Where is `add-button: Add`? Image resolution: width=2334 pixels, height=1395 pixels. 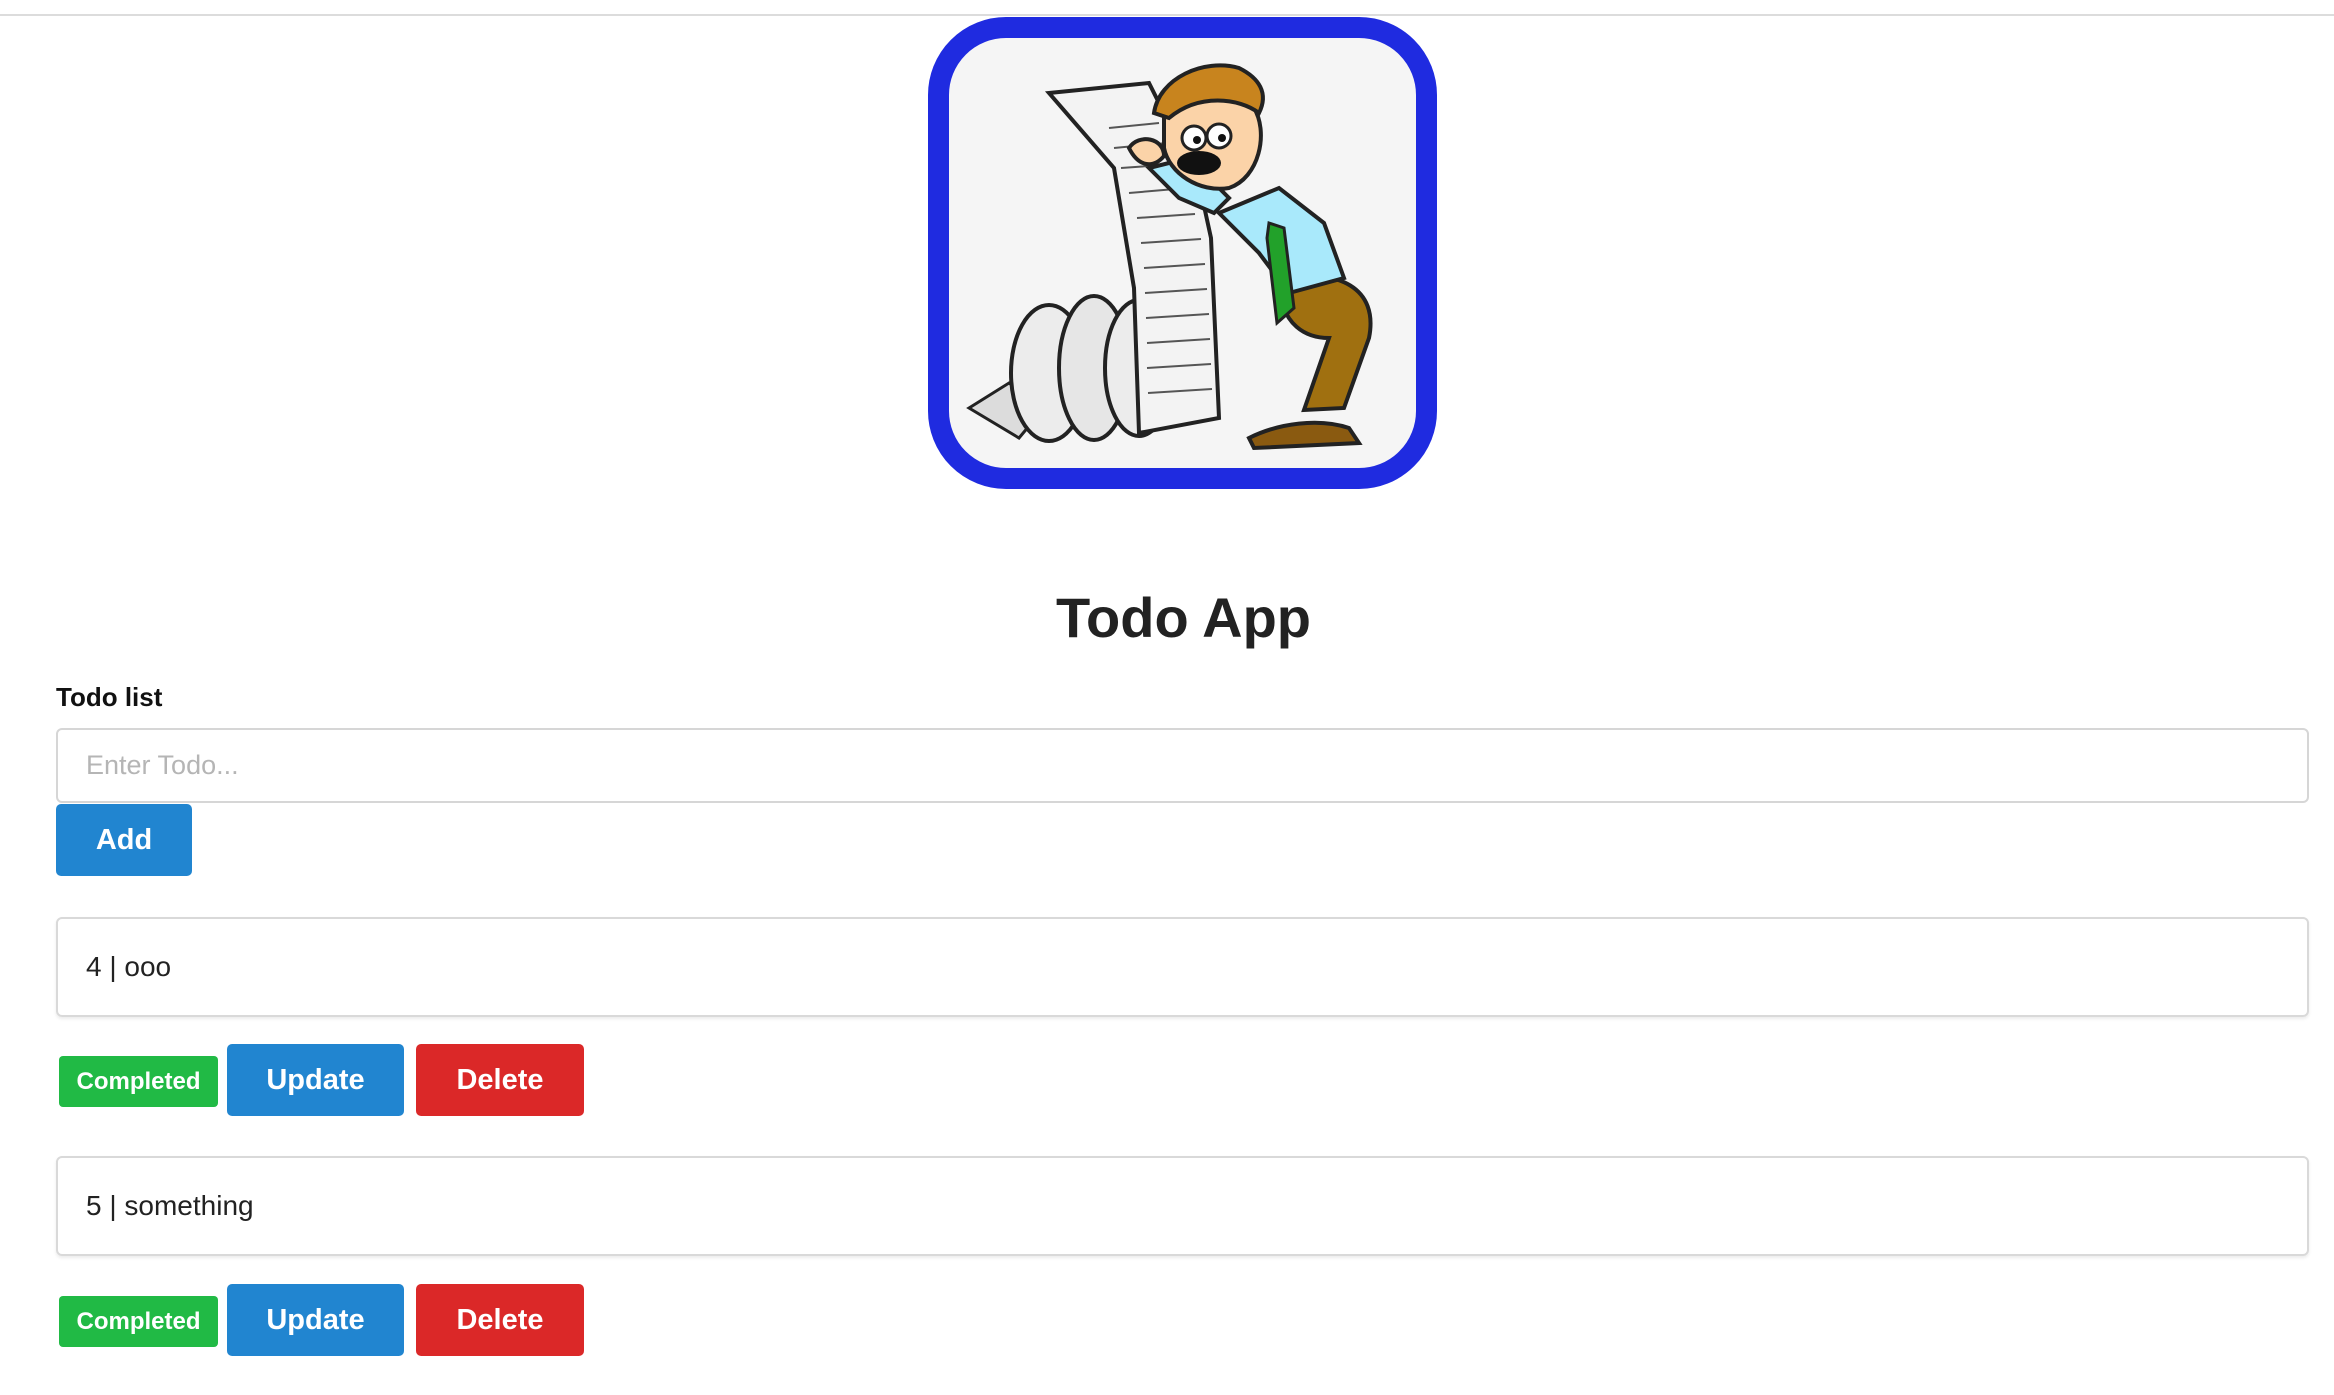 add-button: Add is located at coordinates (124, 840).